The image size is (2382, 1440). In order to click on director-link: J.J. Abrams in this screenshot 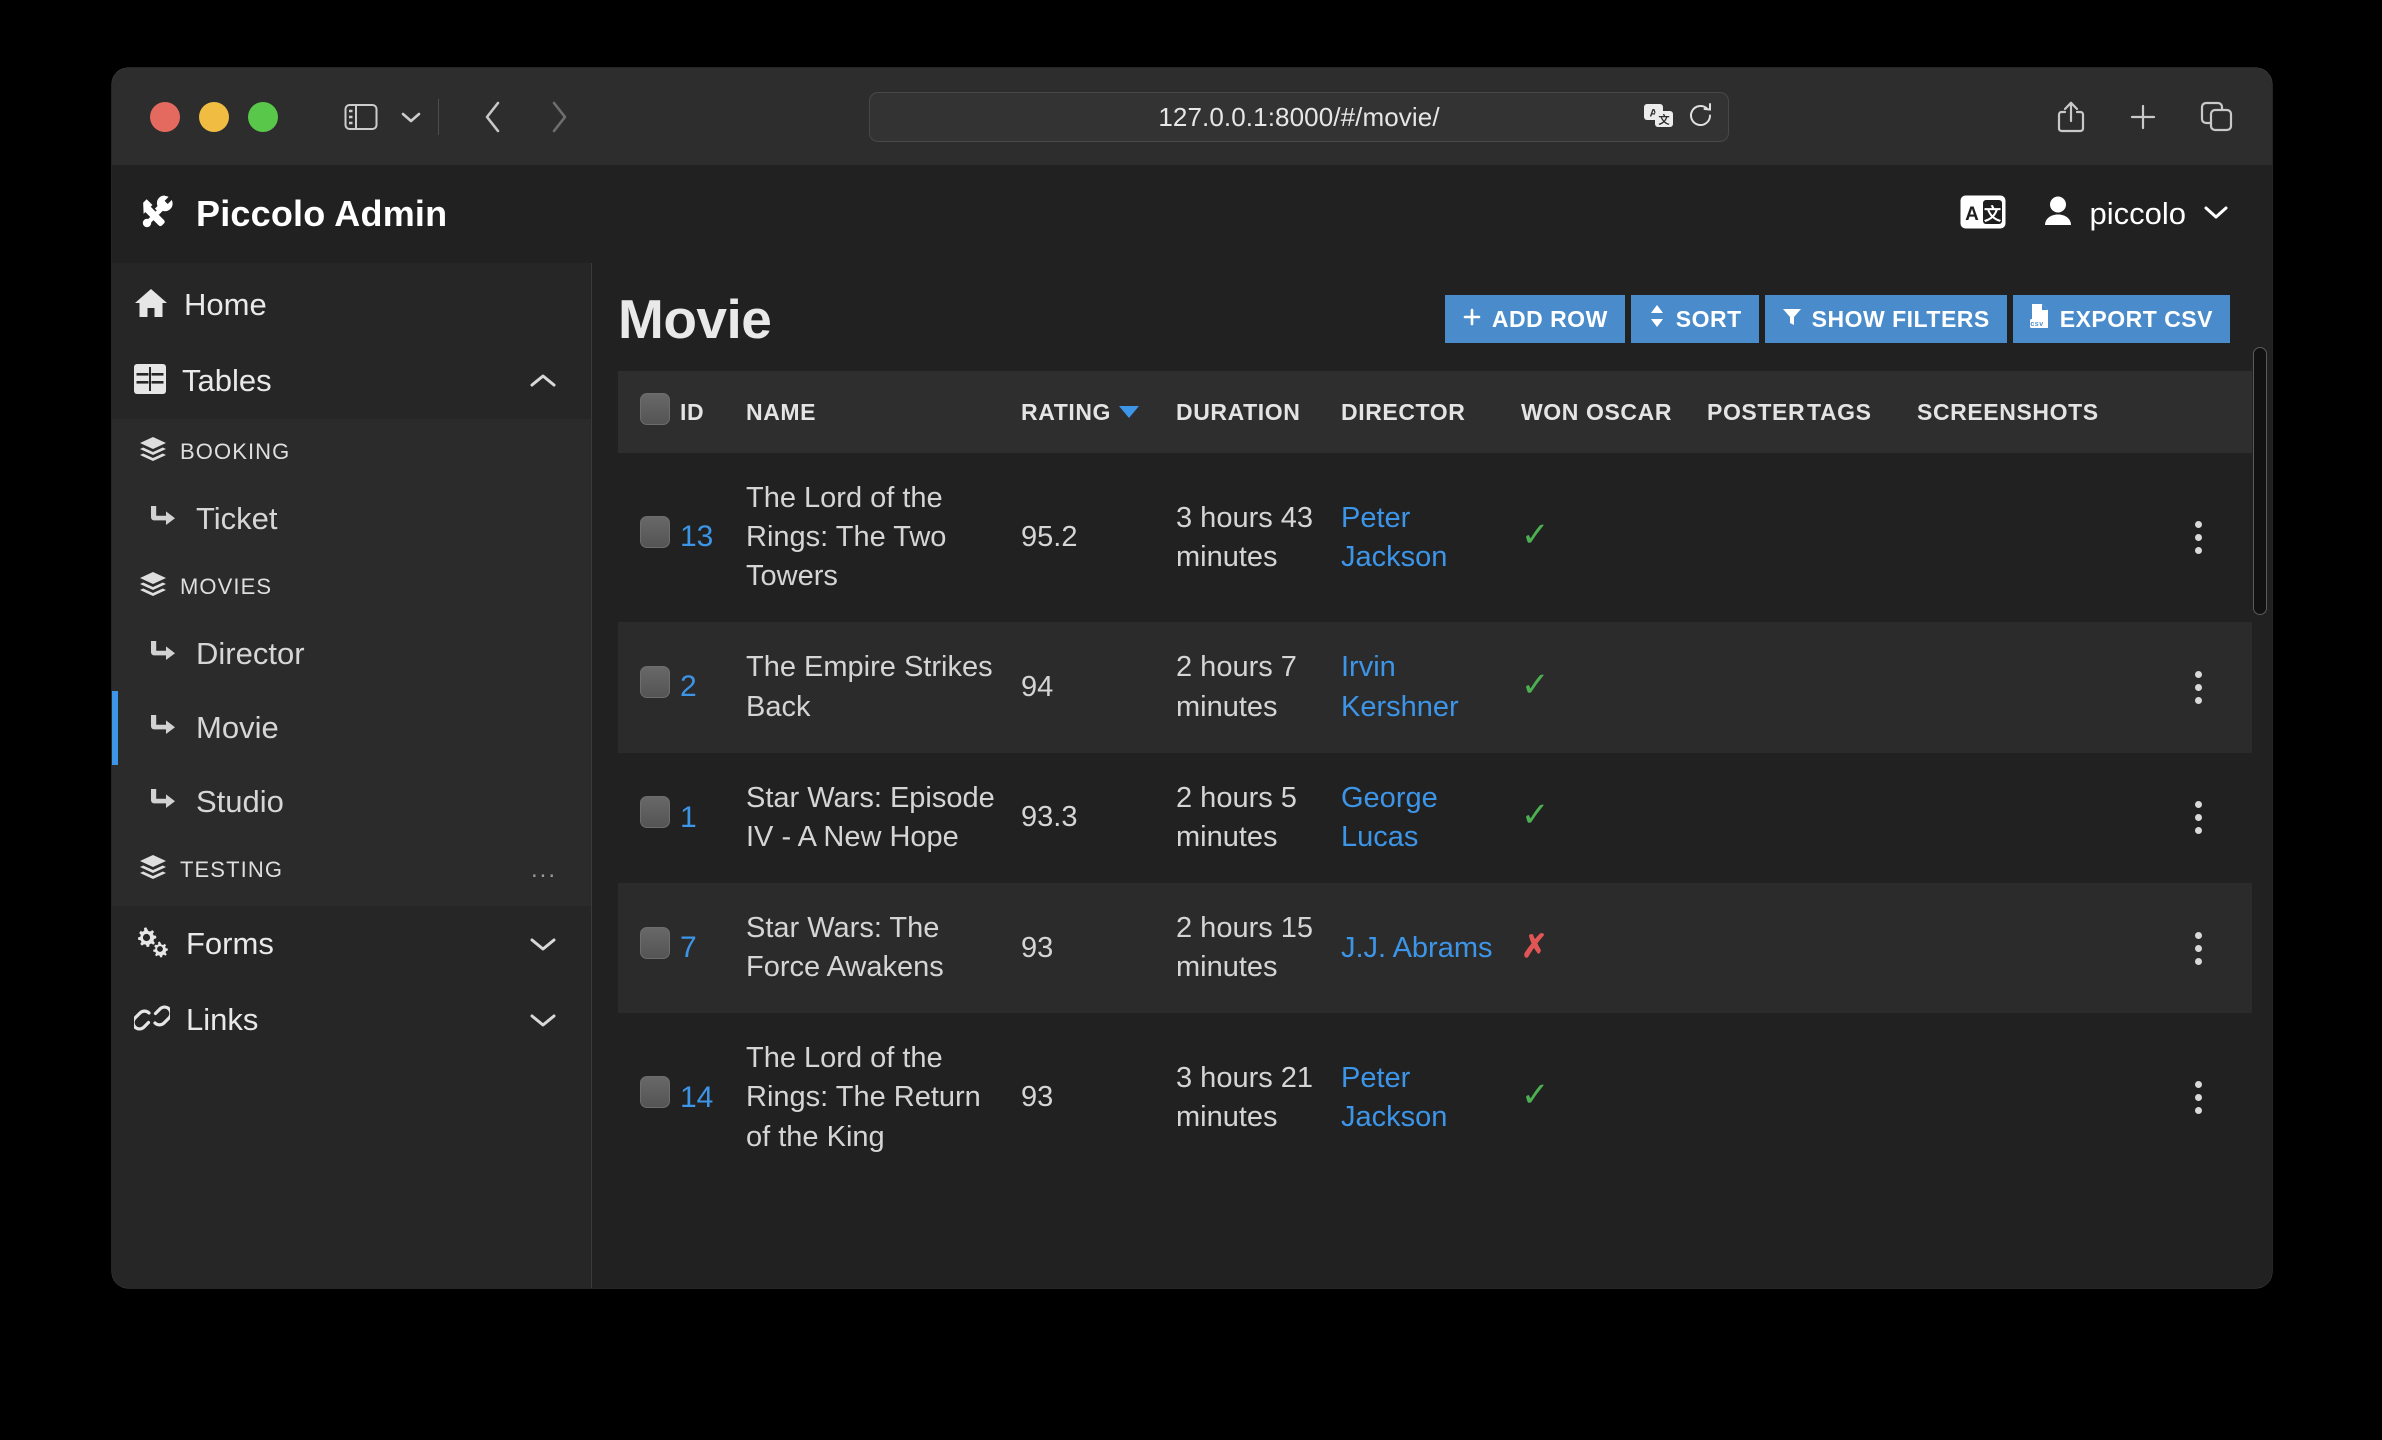, I will do `click(1417, 948)`.